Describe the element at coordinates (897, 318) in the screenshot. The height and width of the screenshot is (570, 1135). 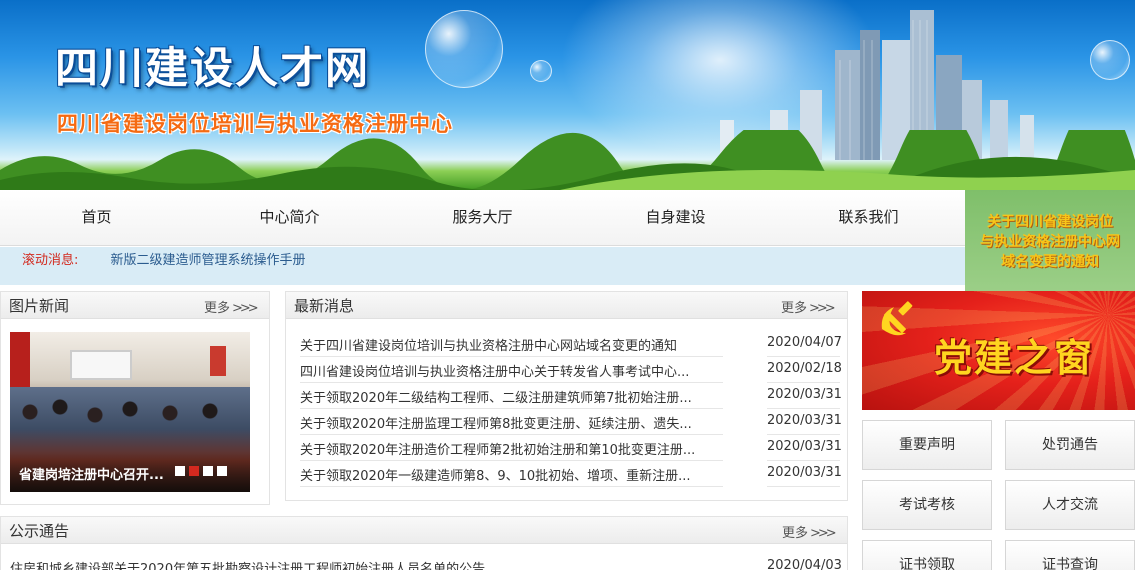
I see `hammer-sickle-icon` at that location.